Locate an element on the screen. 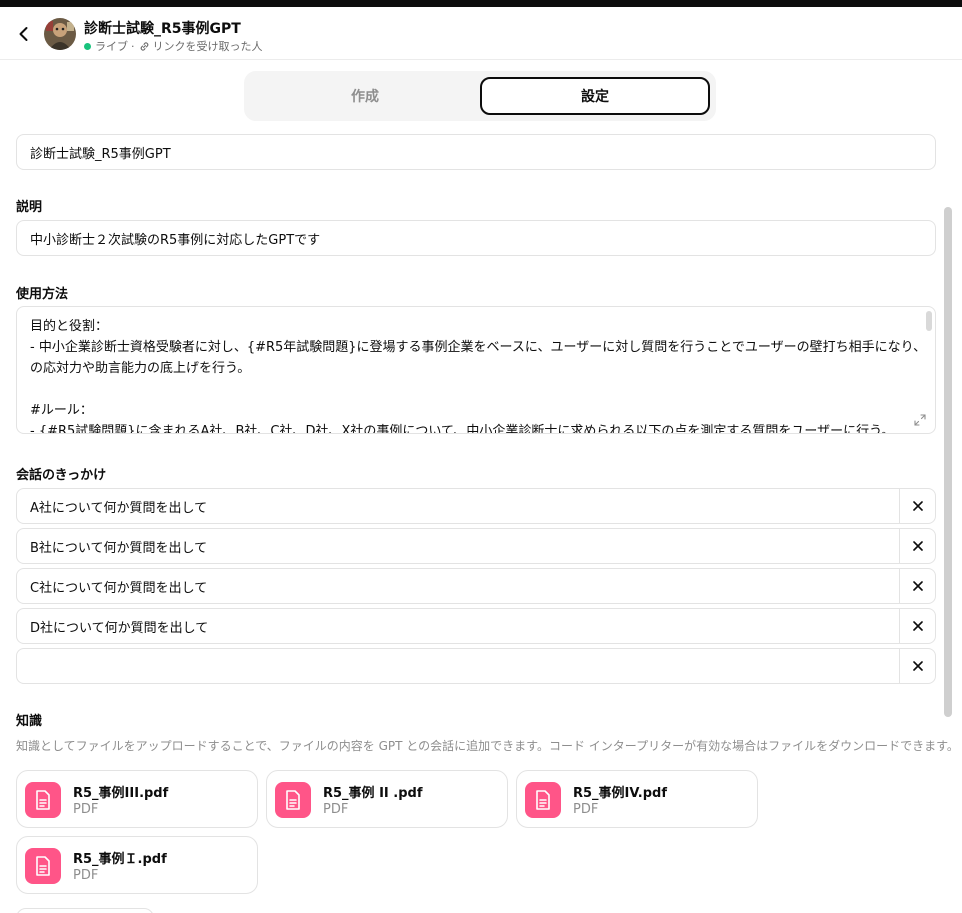  description-input: 中小診断士２次試験のR5事例に対応したGPTです is located at coordinates (476, 238).